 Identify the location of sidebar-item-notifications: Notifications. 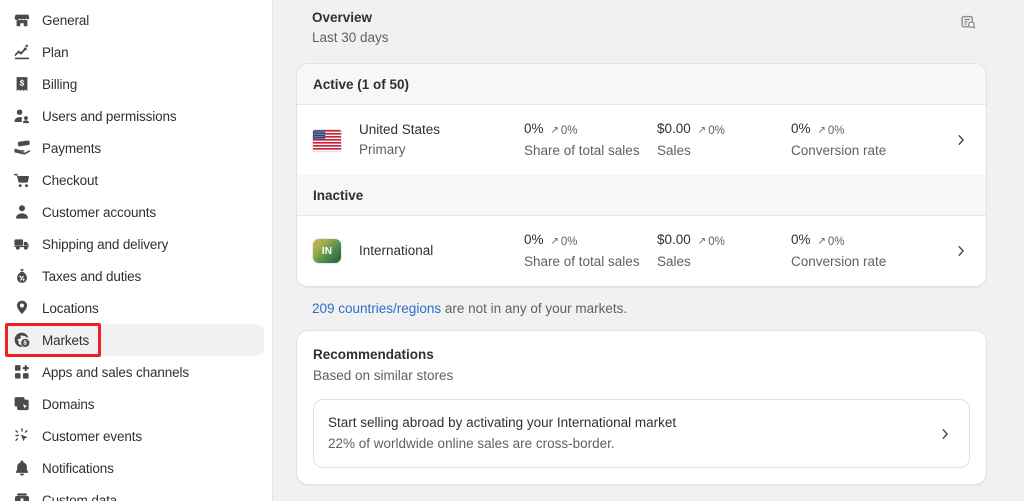
(135, 468).